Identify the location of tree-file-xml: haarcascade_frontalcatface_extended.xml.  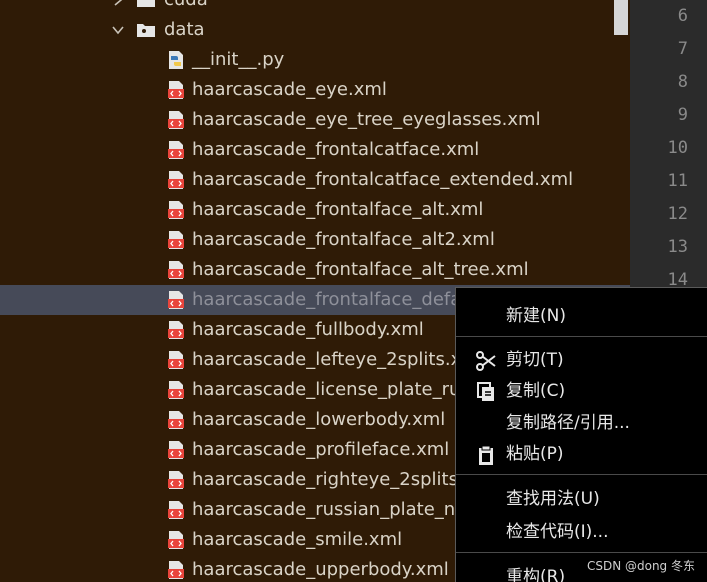
(315, 180).